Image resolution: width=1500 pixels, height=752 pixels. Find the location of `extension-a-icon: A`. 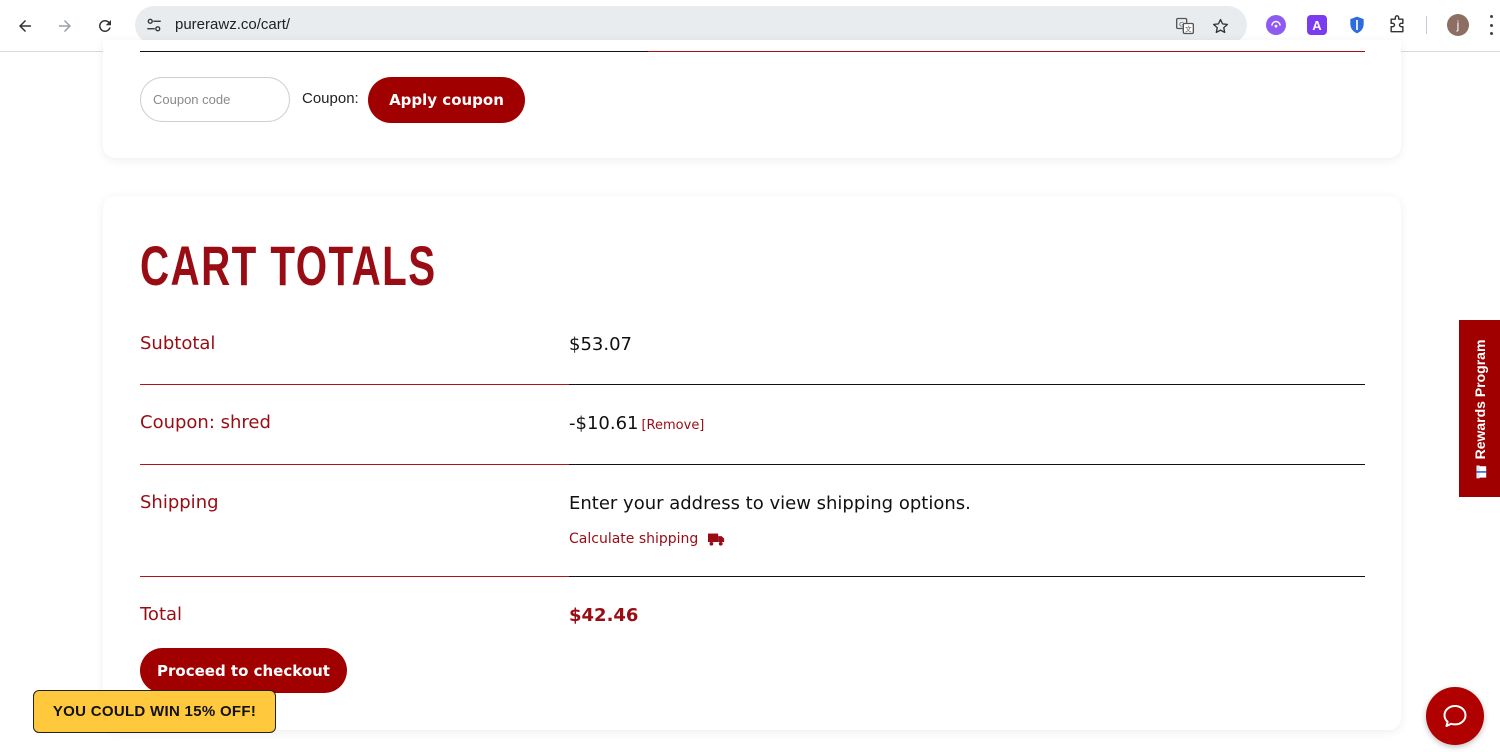

extension-a-icon: A is located at coordinates (1317, 25).